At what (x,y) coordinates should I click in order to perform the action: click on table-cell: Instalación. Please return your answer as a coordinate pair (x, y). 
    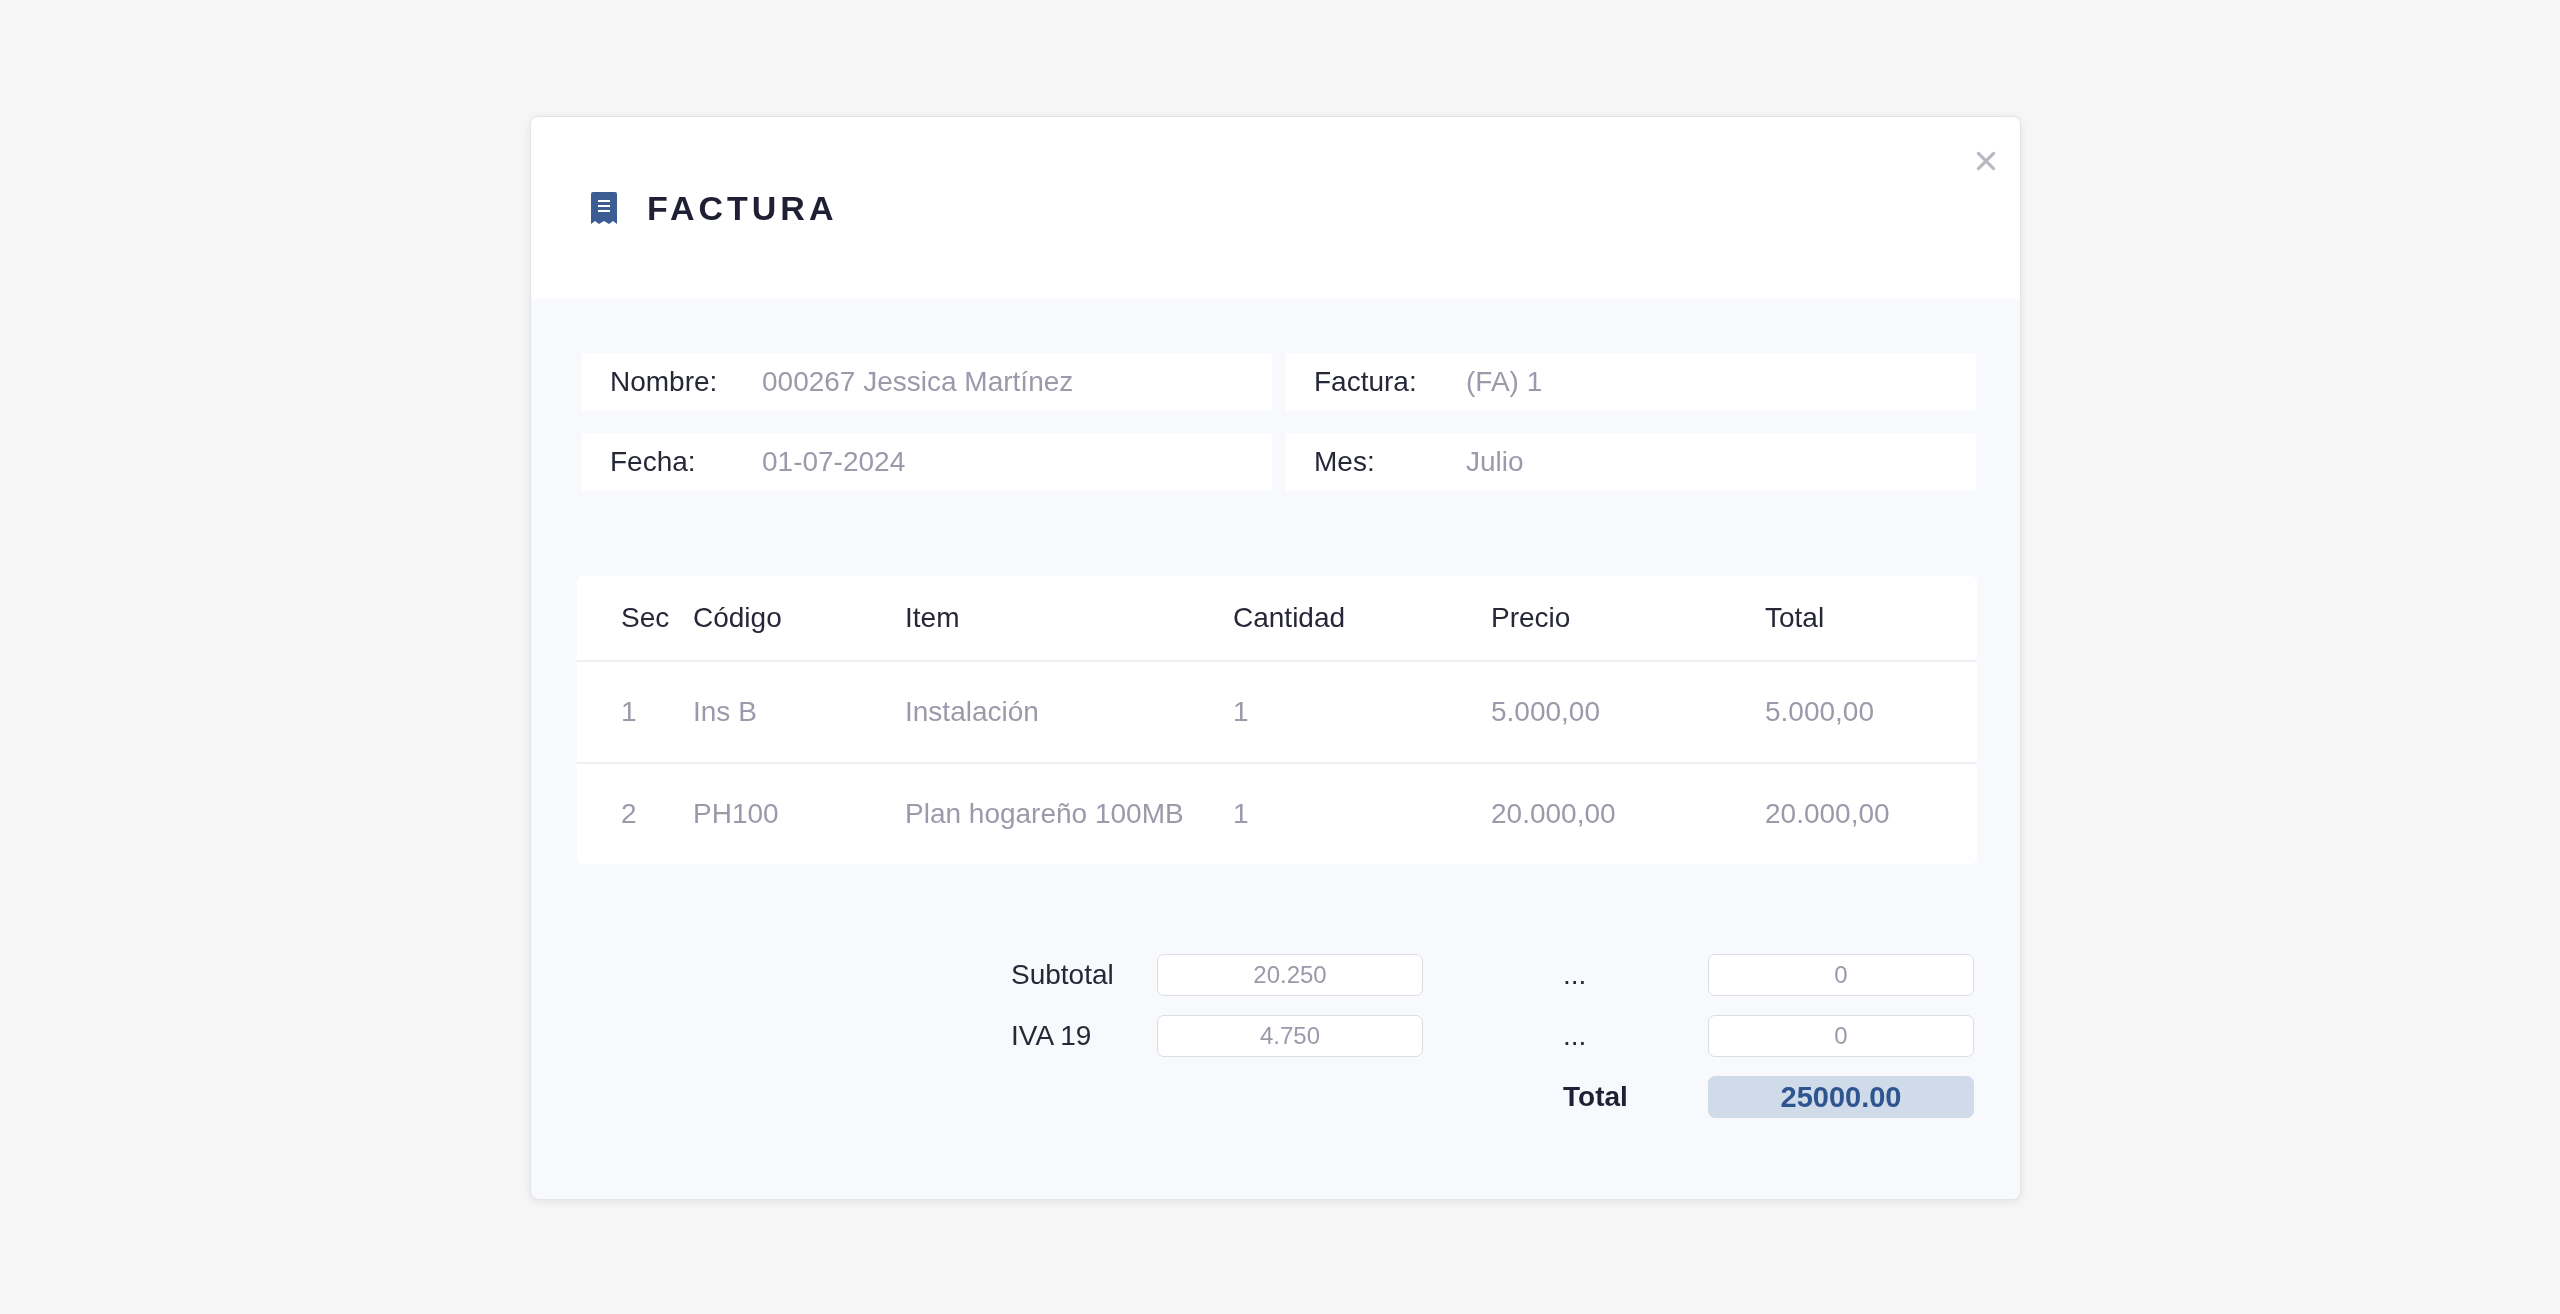
    Looking at the image, I should click on (1069, 712).